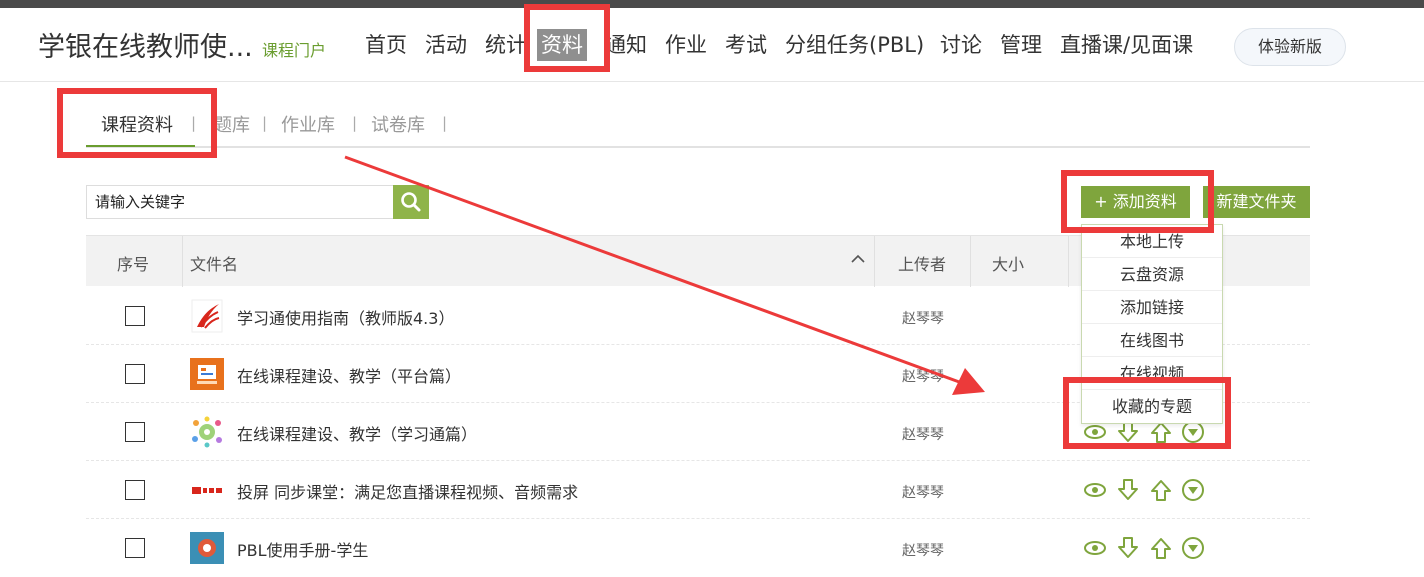 This screenshot has height=577, width=1424. I want to click on video-file-icon, so click(207, 491).